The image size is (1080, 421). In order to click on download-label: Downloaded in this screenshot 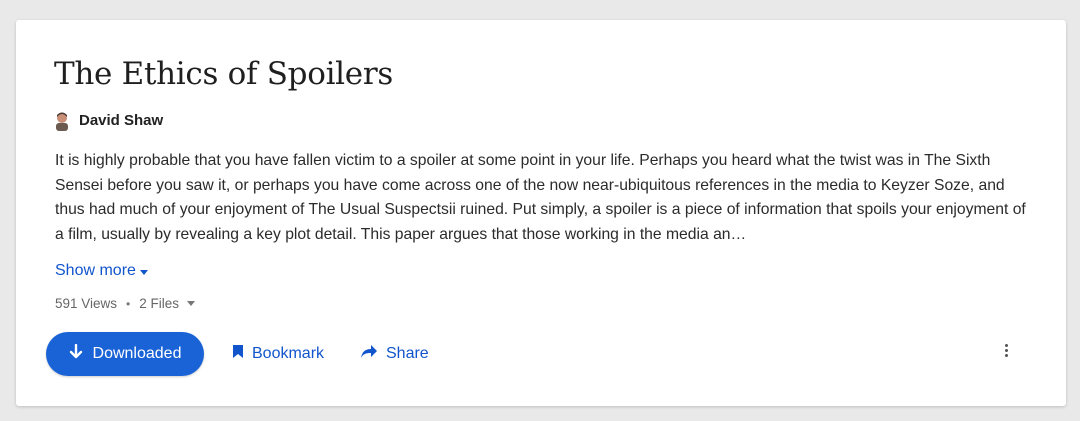, I will do `click(137, 353)`.